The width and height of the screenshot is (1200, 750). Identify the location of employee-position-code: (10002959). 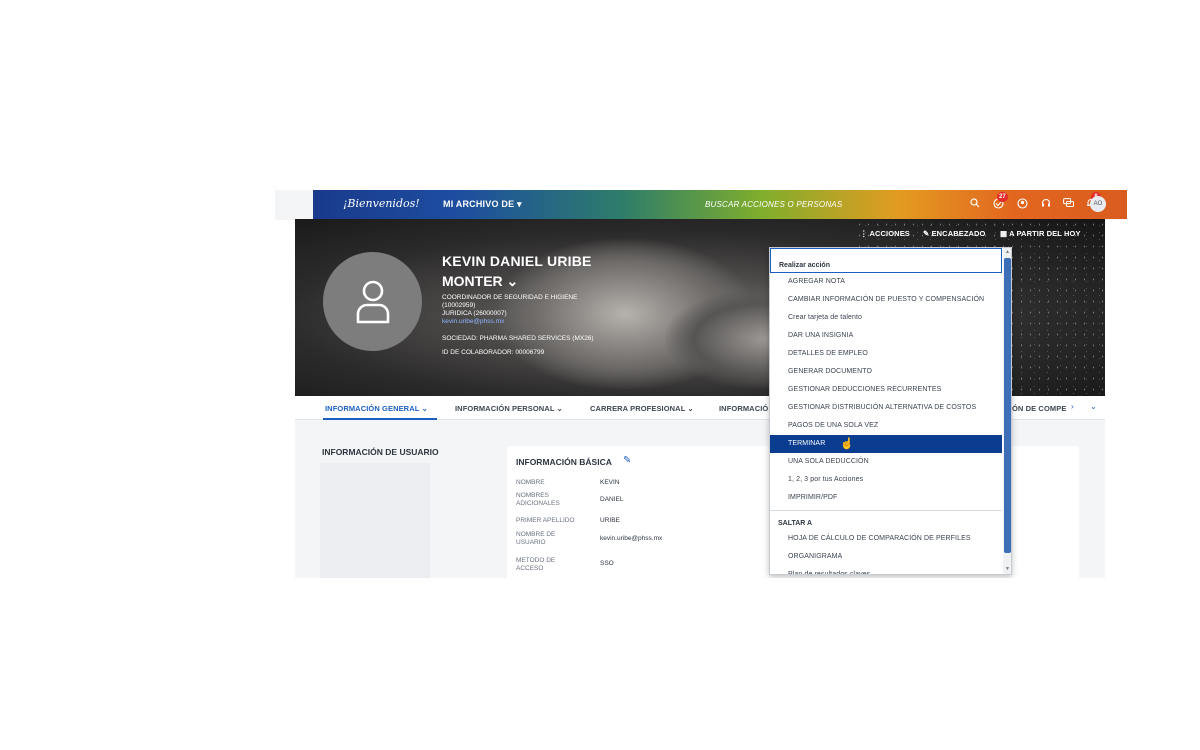
(459, 305).